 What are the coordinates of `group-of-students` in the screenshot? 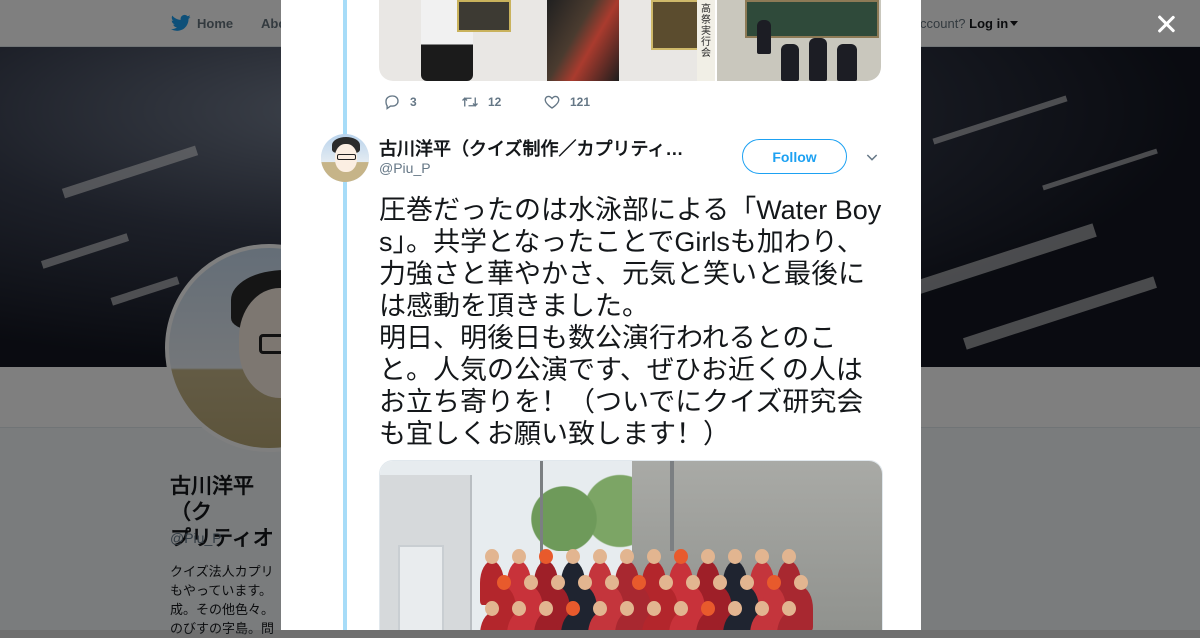 It's located at (641, 589).